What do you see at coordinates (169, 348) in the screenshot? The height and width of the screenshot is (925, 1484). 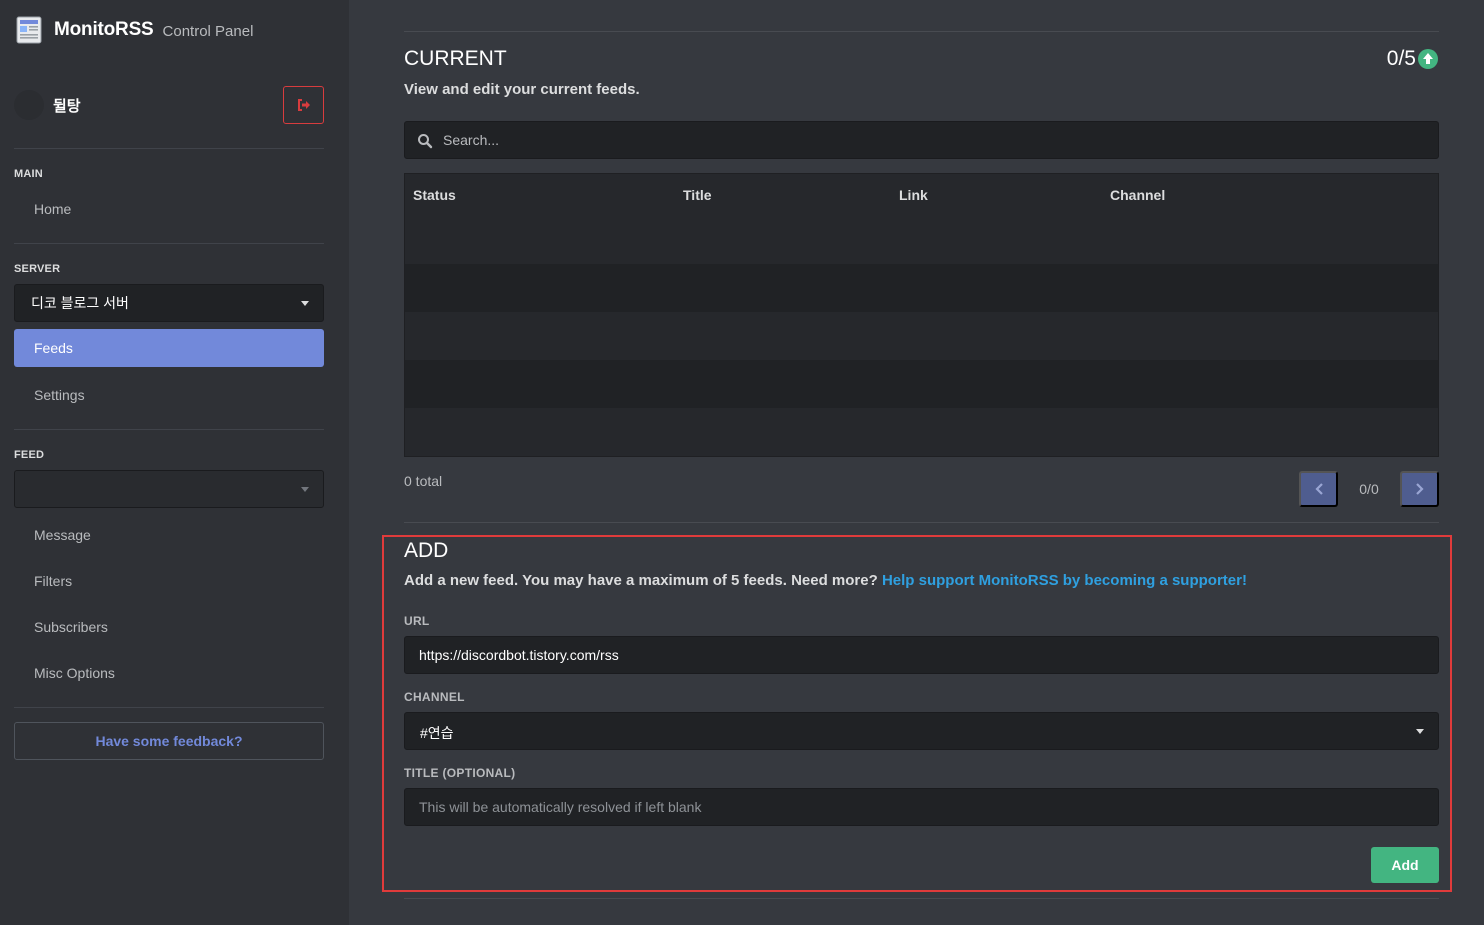 I see `sidebar-item-feeds: Feeds` at bounding box center [169, 348].